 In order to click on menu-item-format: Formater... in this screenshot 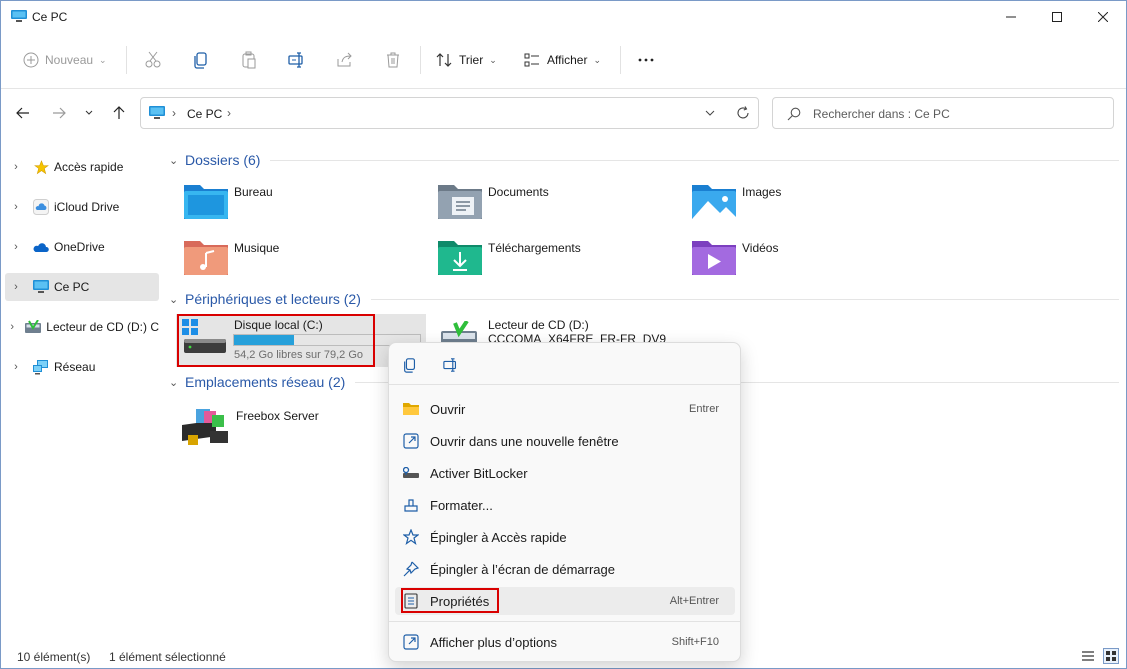, I will do `click(565, 505)`.